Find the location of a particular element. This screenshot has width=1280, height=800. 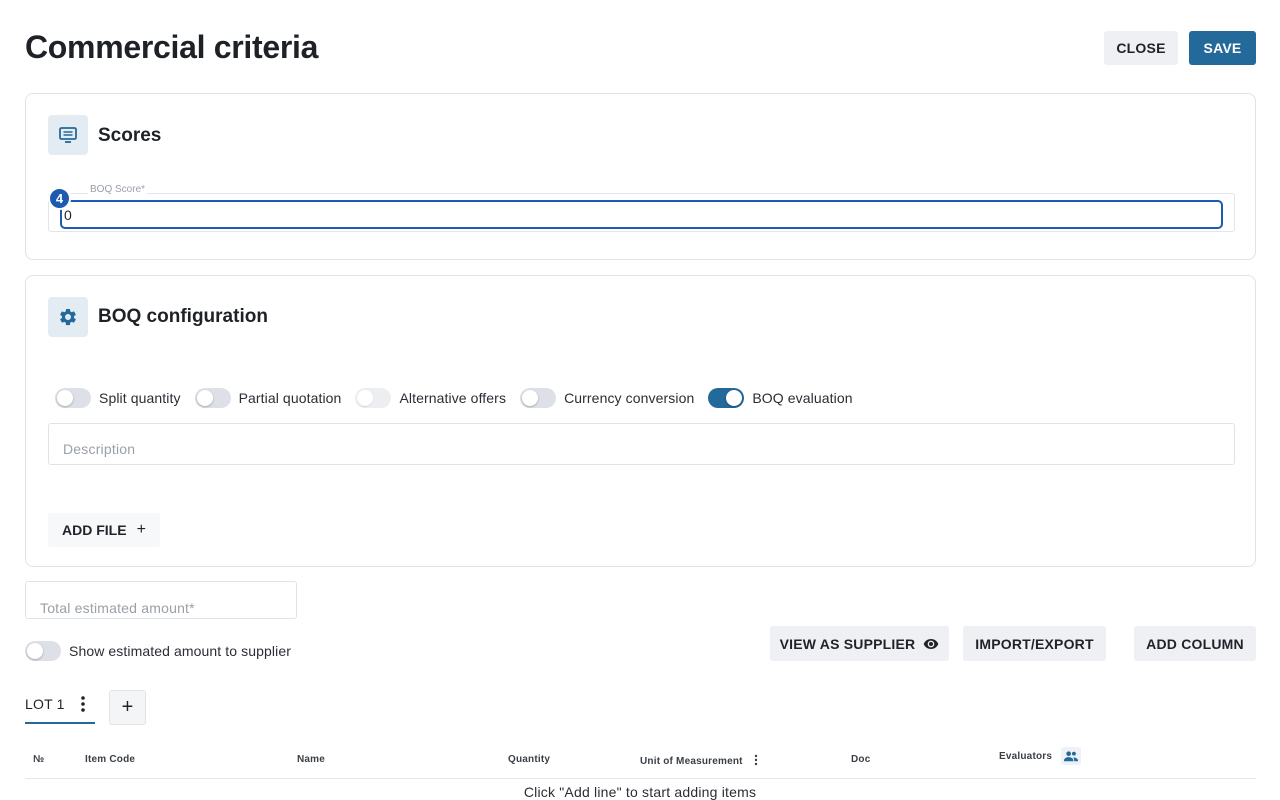

total-estimated-amount-input: Total estimated amount* is located at coordinates (161, 600).